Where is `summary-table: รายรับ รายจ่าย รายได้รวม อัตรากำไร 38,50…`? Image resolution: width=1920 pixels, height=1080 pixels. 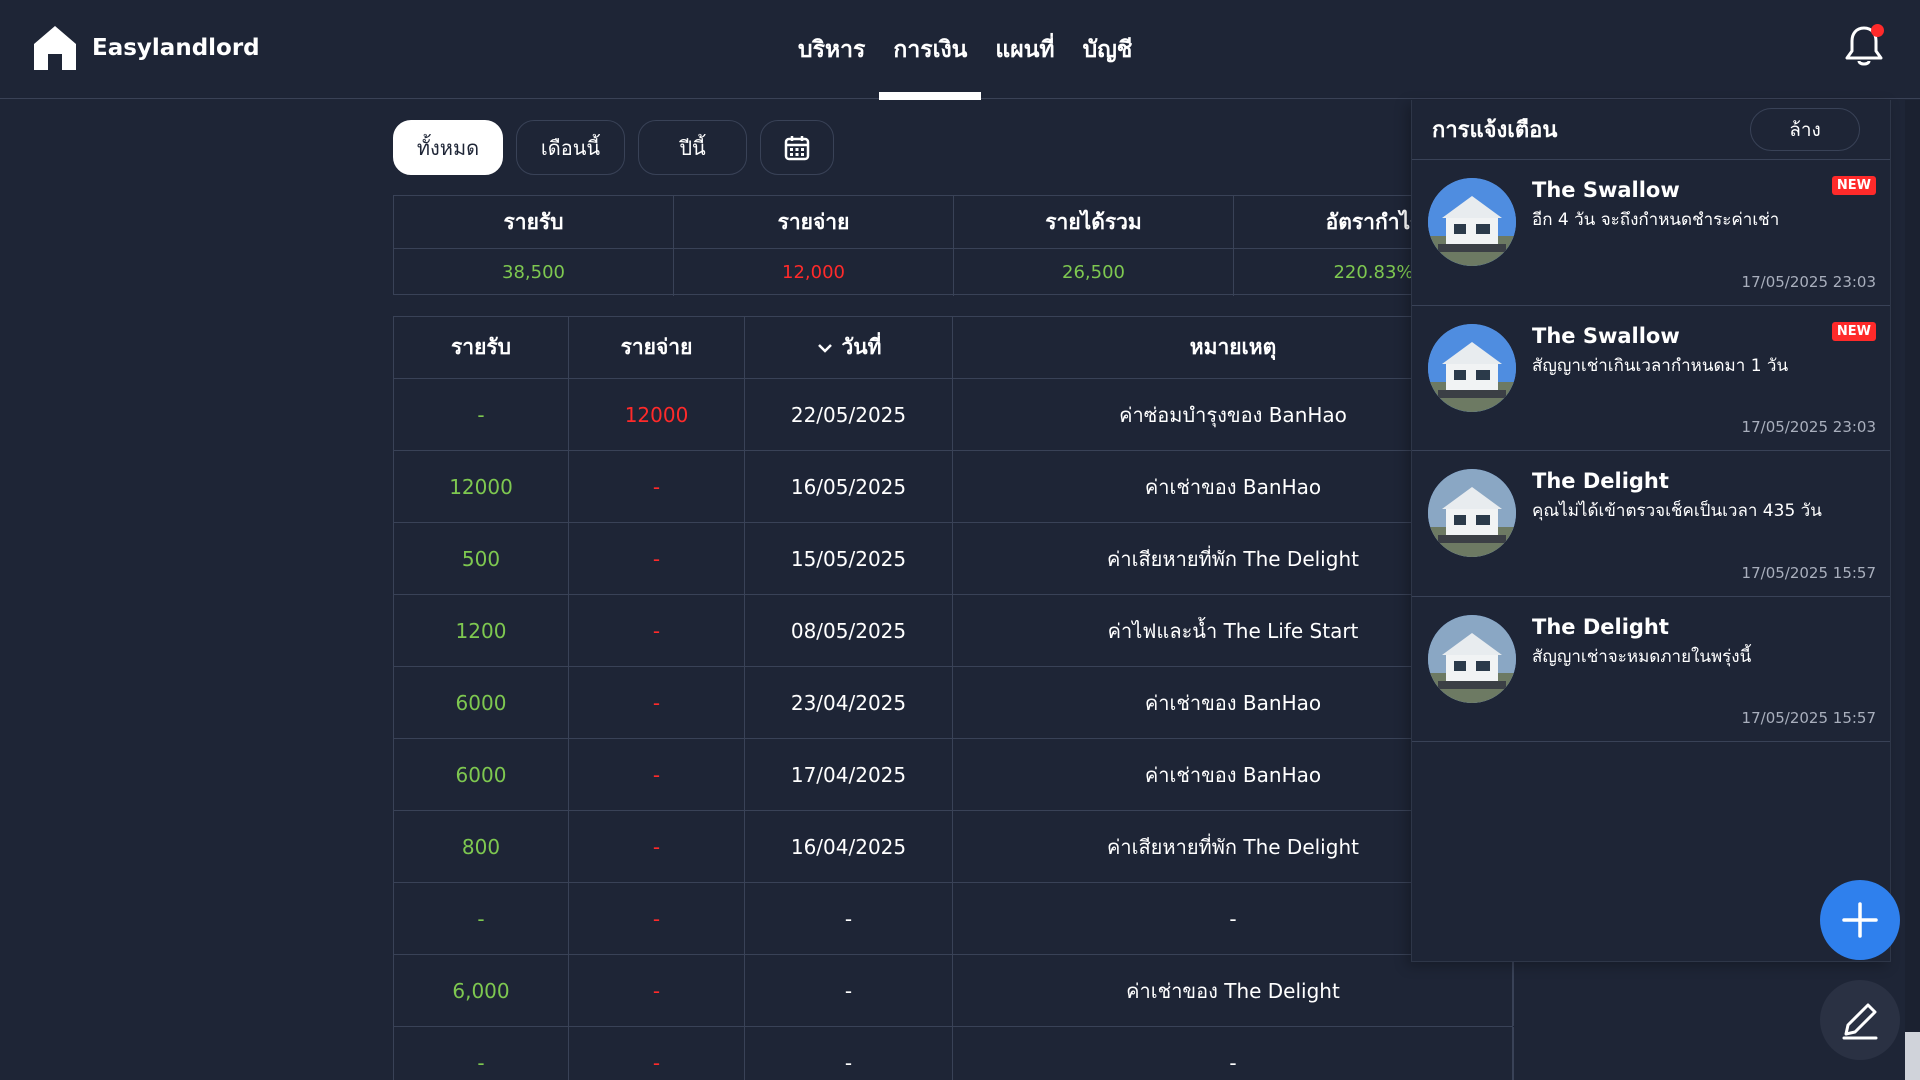
summary-table: รายรับ รายจ่าย รายได้รวม อัตรากำไร 38,50… is located at coordinates (953, 245).